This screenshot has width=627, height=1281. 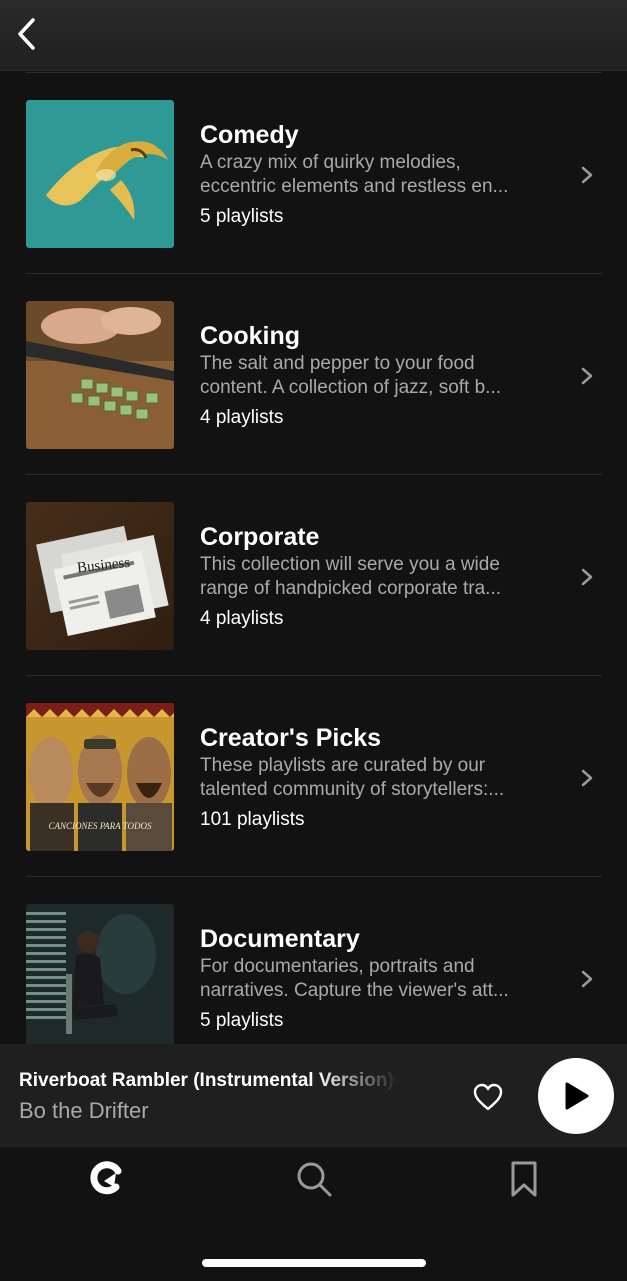 What do you see at coordinates (314, 1263) in the screenshot?
I see `home-indicator` at bounding box center [314, 1263].